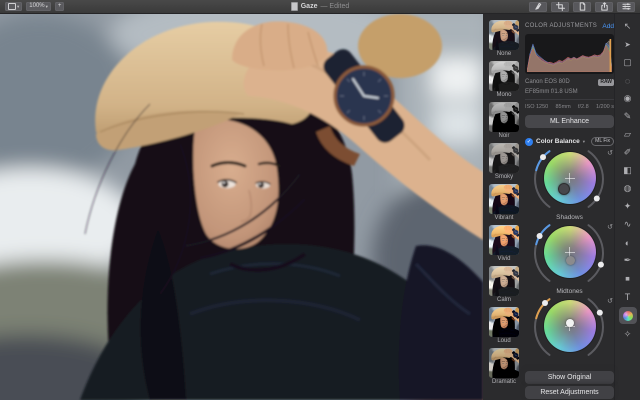 The width and height of the screenshot is (640, 400). I want to click on type-icon: T, so click(628, 296).